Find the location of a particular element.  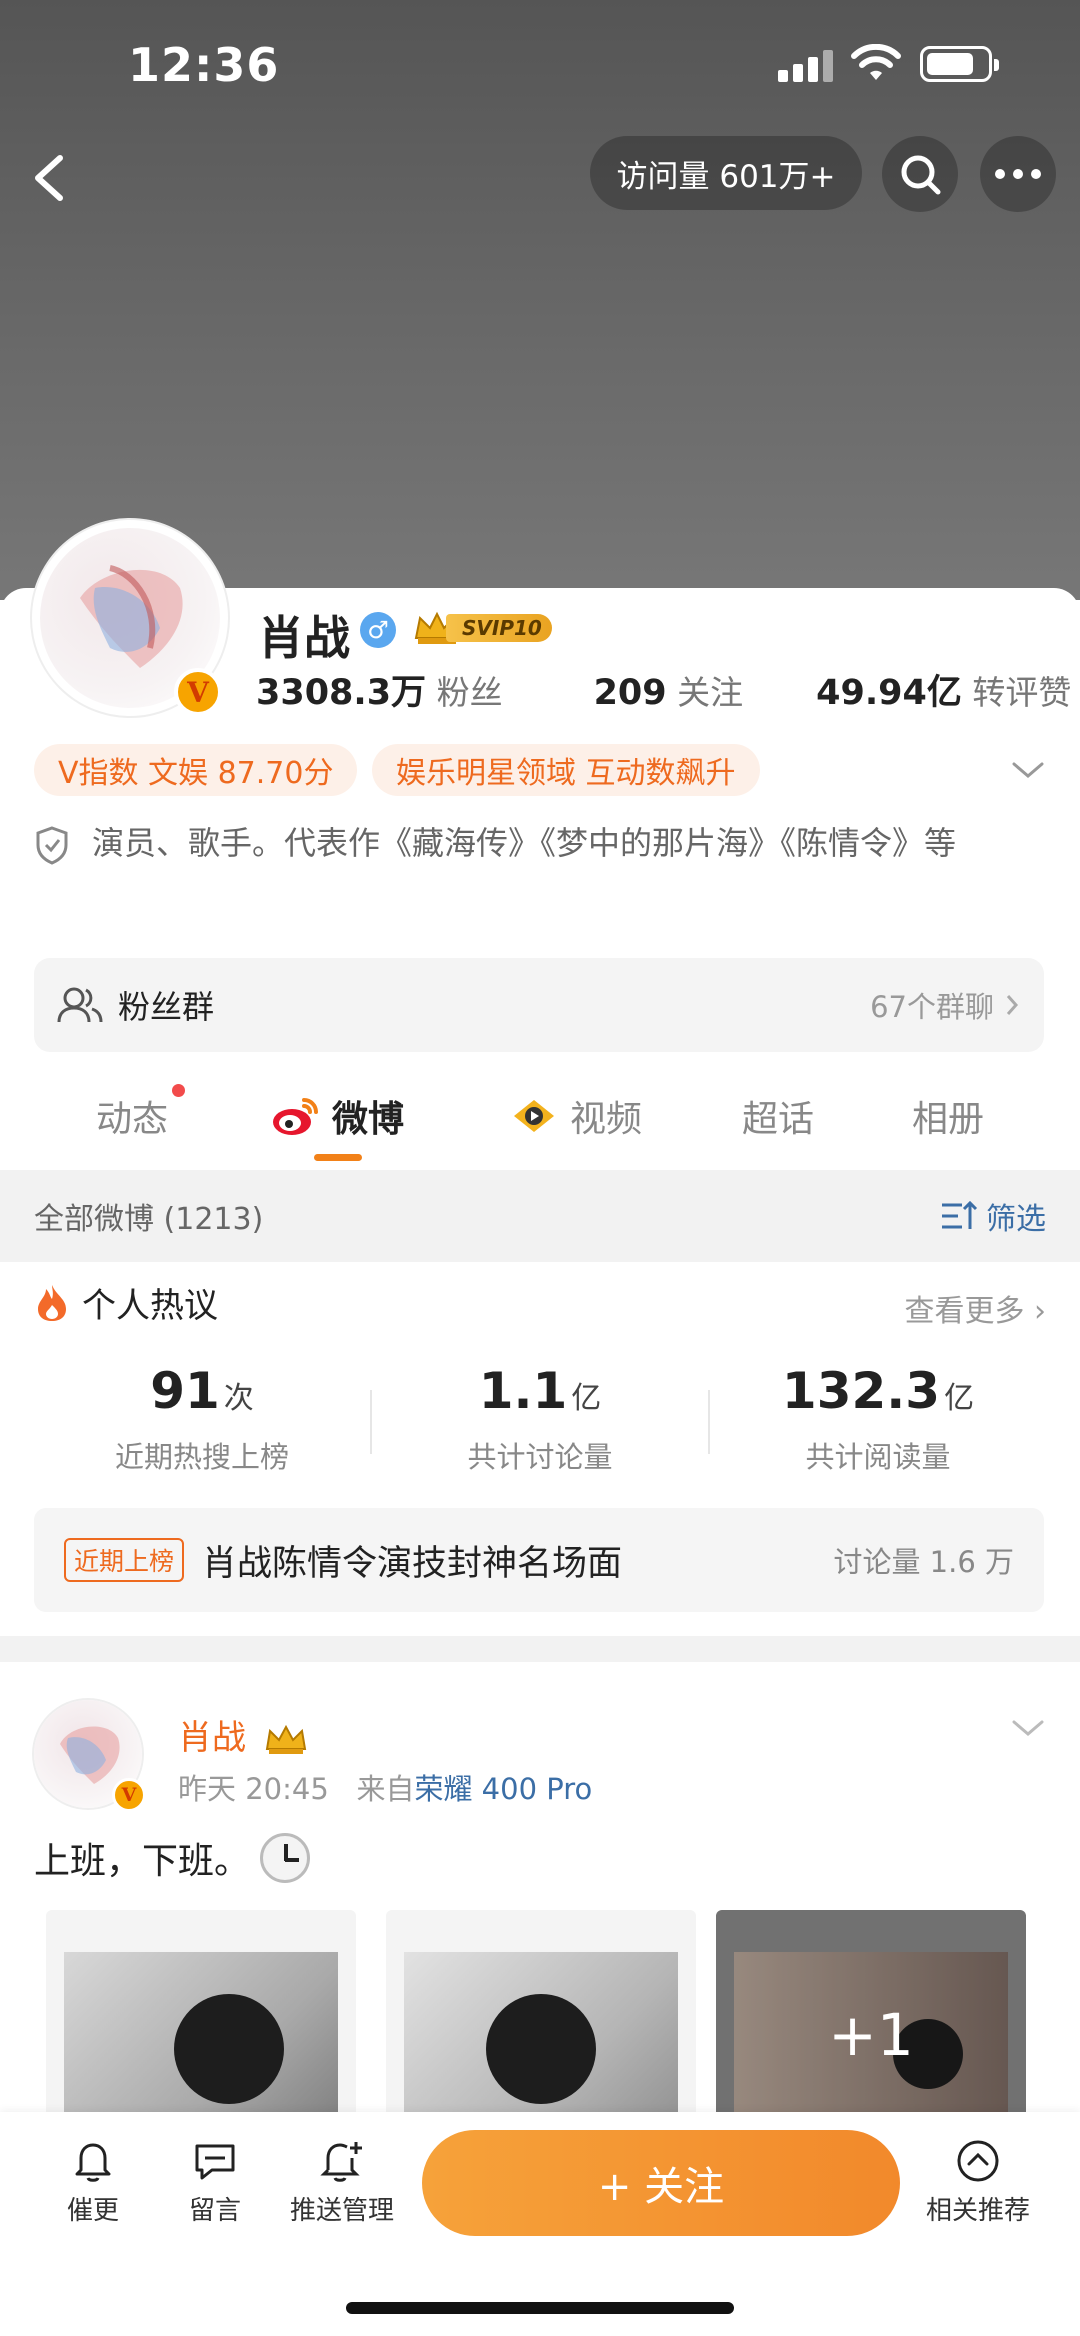

weibo-logo-icon is located at coordinates (295, 1116).